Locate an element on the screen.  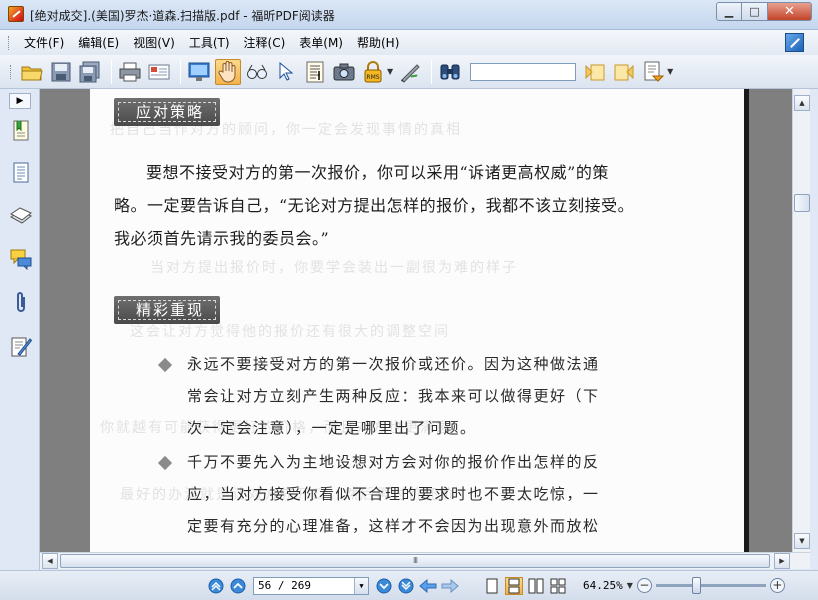
horizontal-scroll-thumb: III is located at coordinates (415, 561).